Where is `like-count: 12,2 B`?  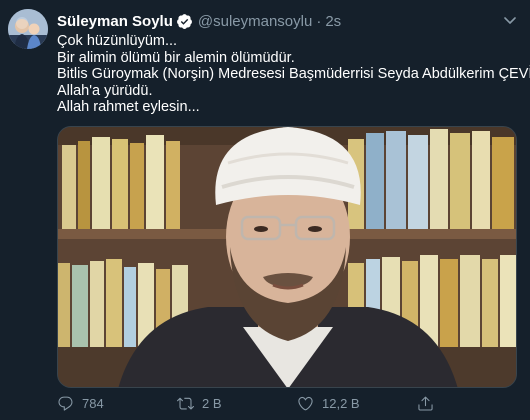
like-count: 12,2 B is located at coordinates (341, 403).